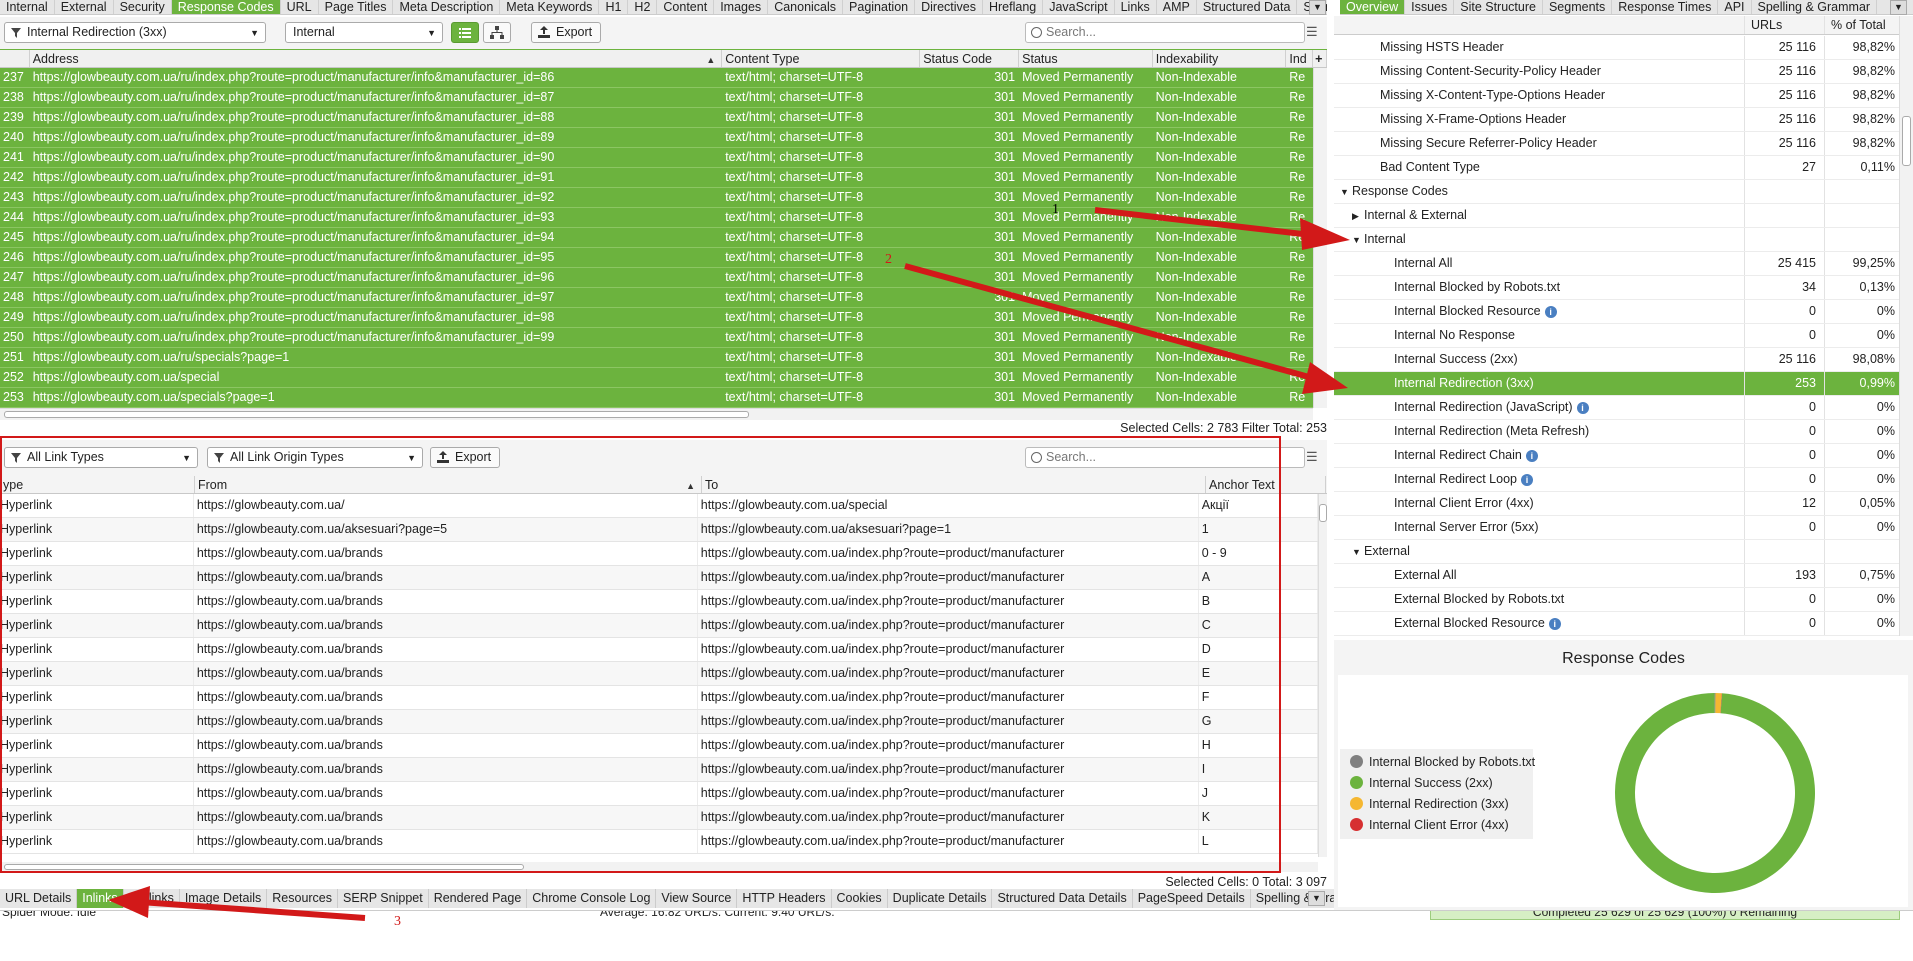  What do you see at coordinates (1055, 209) in the screenshot?
I see `annotation-label-1: 1` at bounding box center [1055, 209].